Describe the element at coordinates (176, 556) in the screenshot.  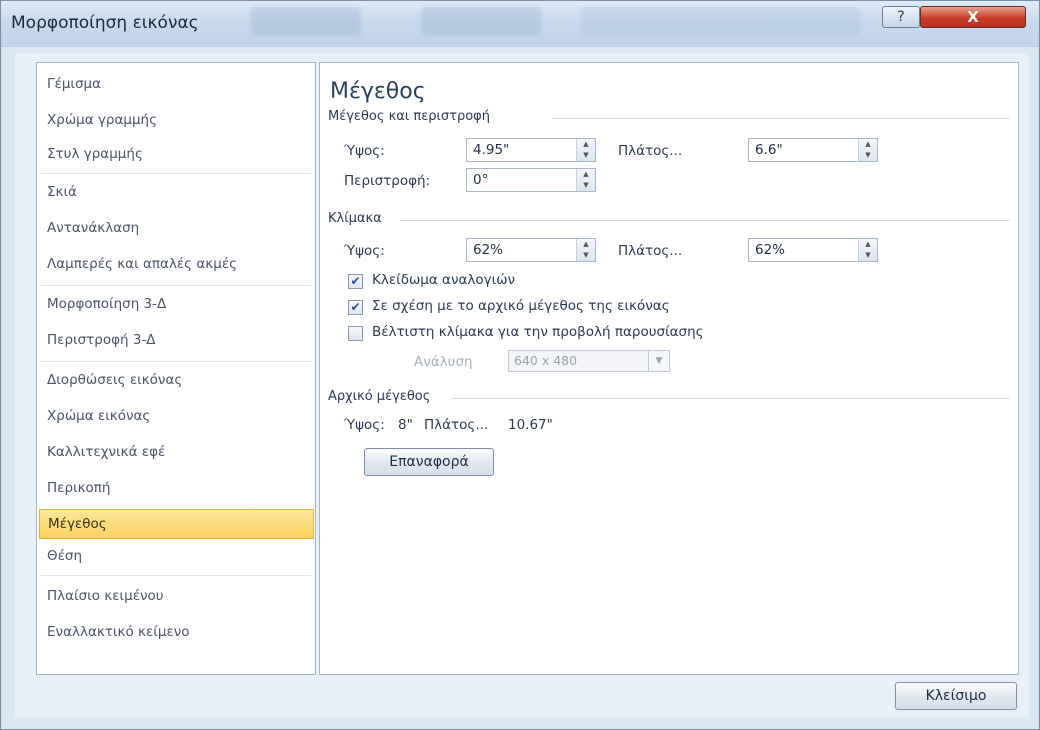
I see `nav-item-position: Θέση` at that location.